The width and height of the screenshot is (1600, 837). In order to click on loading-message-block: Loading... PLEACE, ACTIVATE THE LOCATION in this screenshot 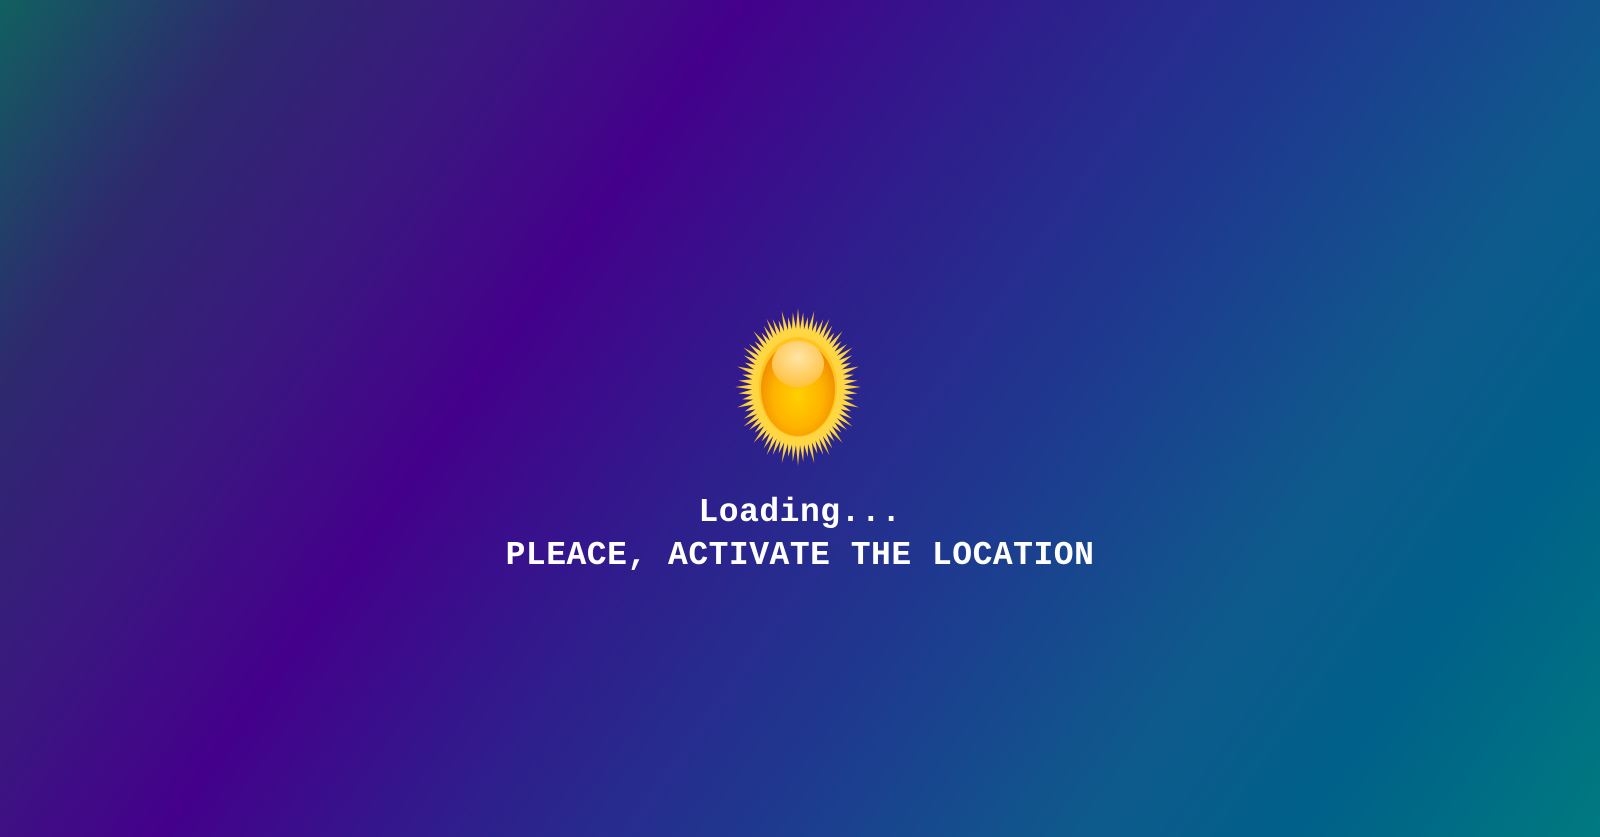, I will do `click(800, 534)`.